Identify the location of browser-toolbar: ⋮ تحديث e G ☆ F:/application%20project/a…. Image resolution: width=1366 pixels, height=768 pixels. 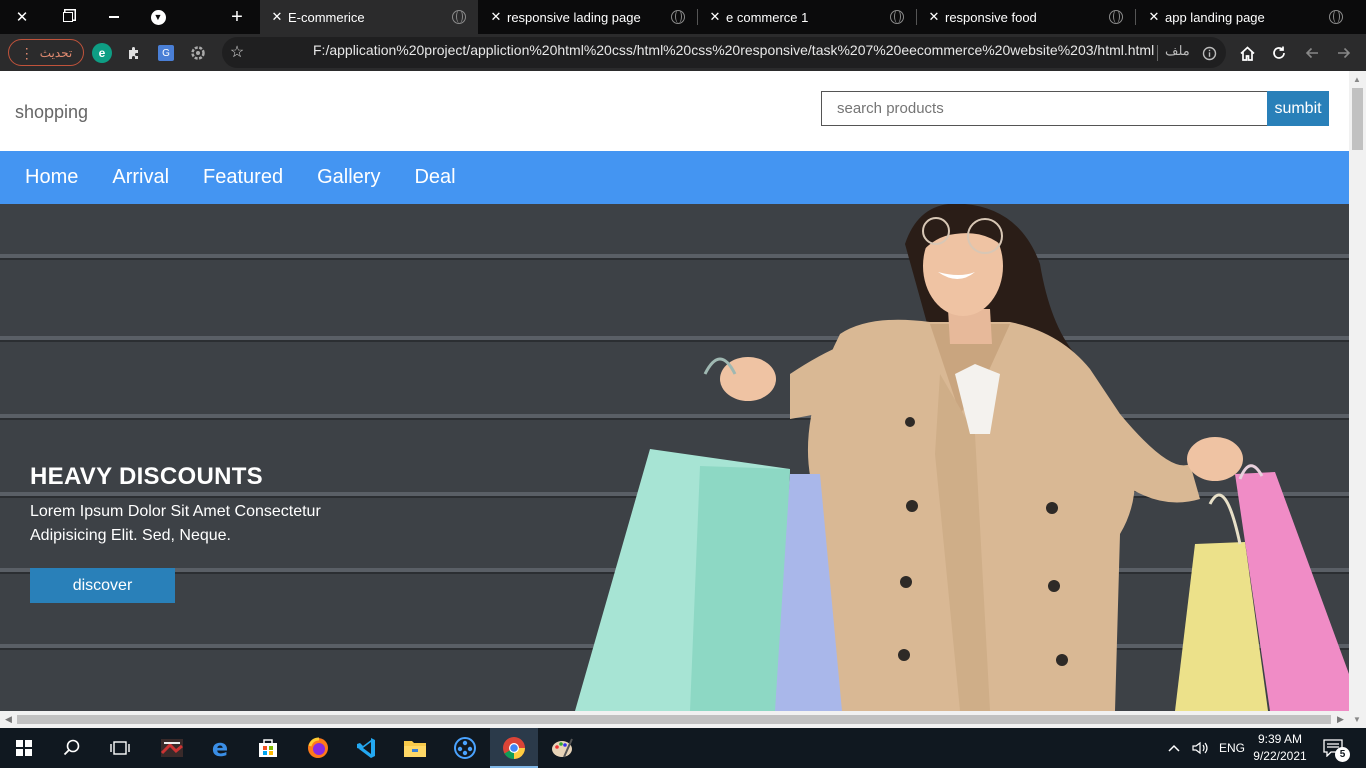
(683, 52).